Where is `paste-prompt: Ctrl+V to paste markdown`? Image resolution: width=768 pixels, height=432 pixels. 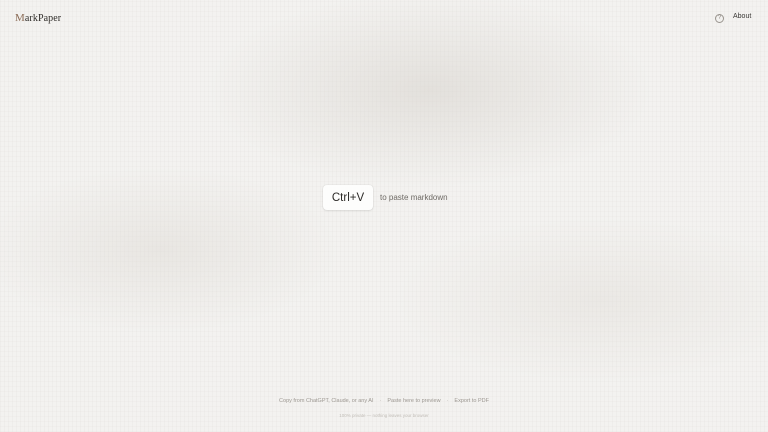
paste-prompt: Ctrl+V to paste markdown is located at coordinates (385, 197).